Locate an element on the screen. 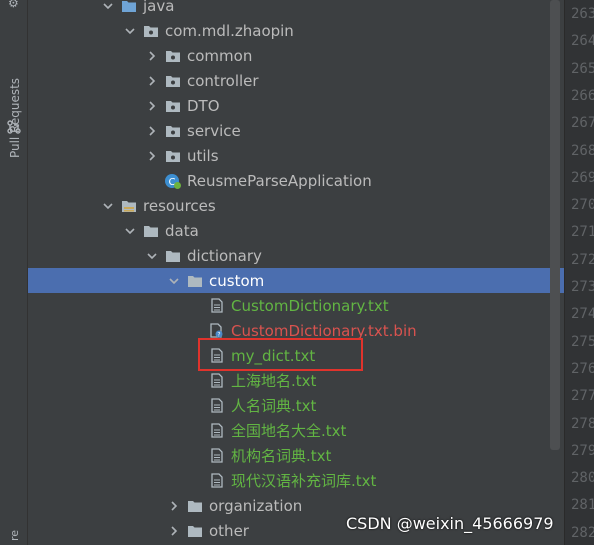 Image resolution: width=594 pixels, height=545 pixels. tree-item-label: DTO is located at coordinates (203, 105).